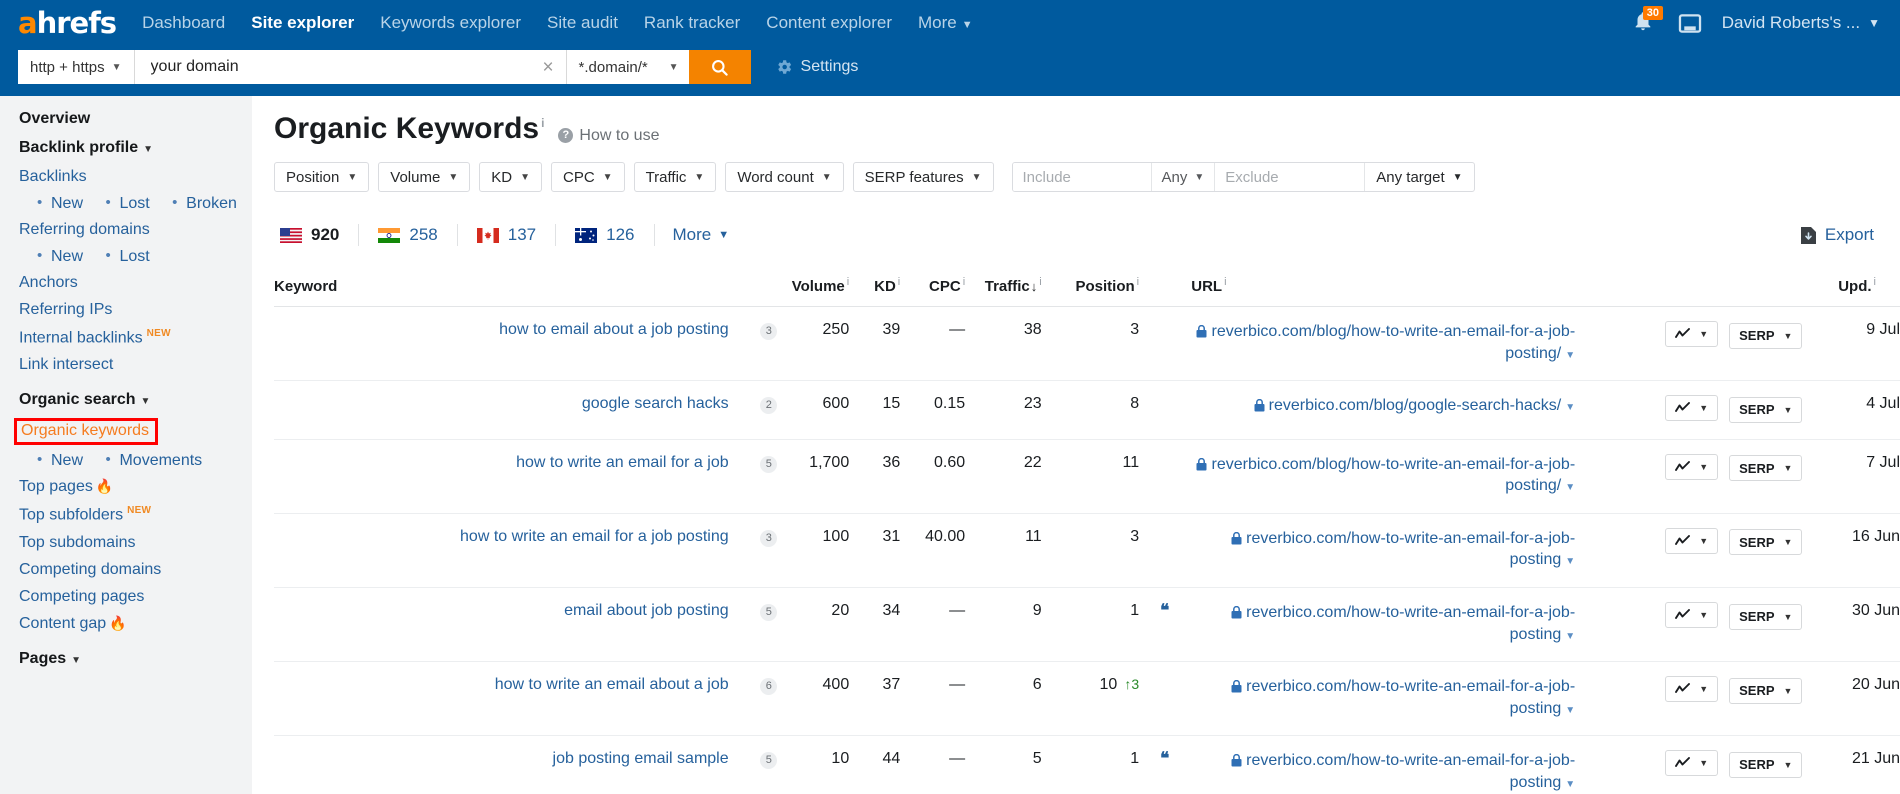  What do you see at coordinates (204, 203) in the screenshot?
I see `sidebar-item-backlinks-broken: Broken` at bounding box center [204, 203].